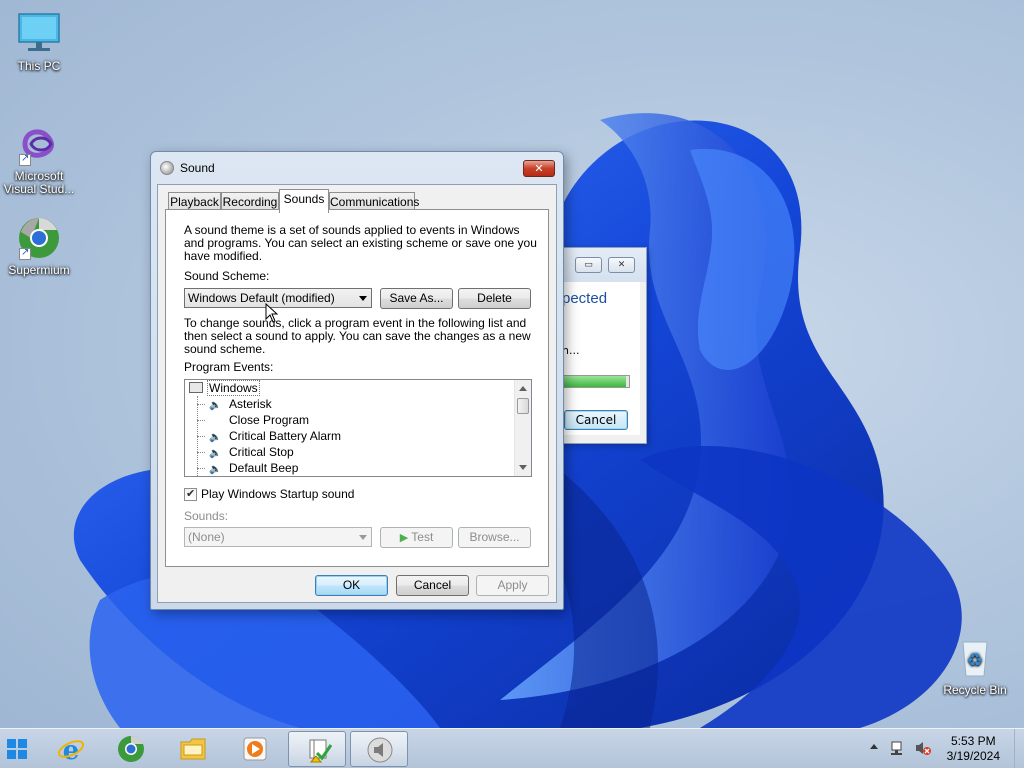 The width and height of the screenshot is (1024, 768). Describe the element at coordinates (523, 467) in the screenshot. I see `scroll-down-icon` at that location.